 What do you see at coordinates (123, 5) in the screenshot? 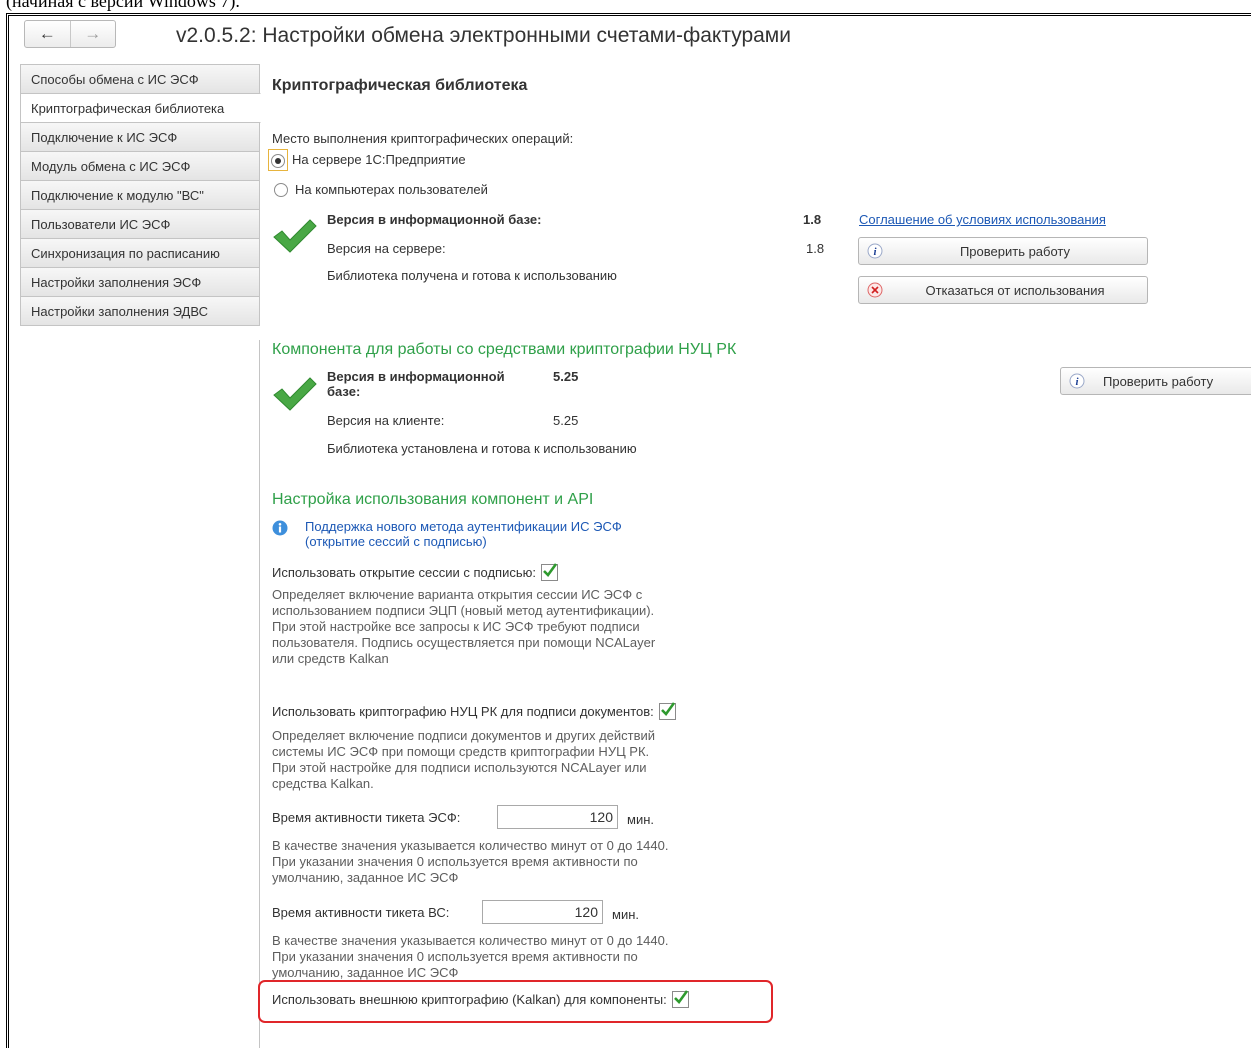
I see `top-caption: (начиная с версии Windows 7).` at bounding box center [123, 5].